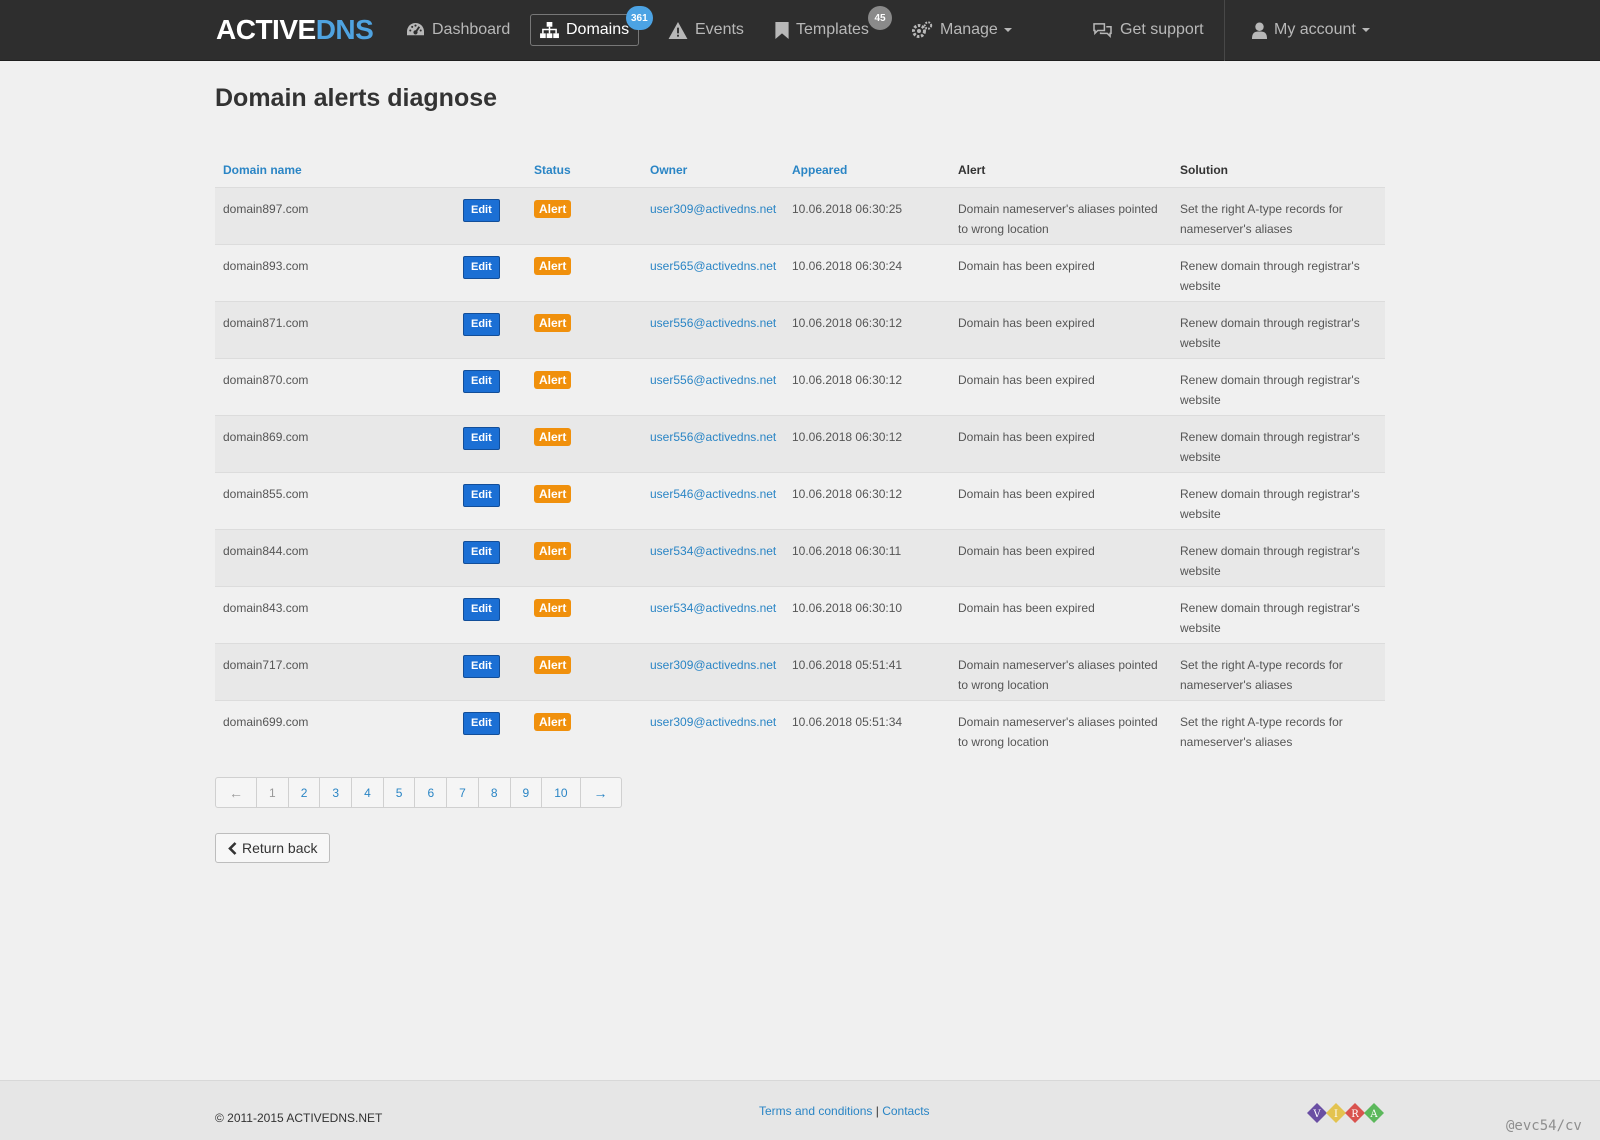 The height and width of the screenshot is (1140, 1600). I want to click on brand-logo: ACTIVEDNS, so click(295, 30).